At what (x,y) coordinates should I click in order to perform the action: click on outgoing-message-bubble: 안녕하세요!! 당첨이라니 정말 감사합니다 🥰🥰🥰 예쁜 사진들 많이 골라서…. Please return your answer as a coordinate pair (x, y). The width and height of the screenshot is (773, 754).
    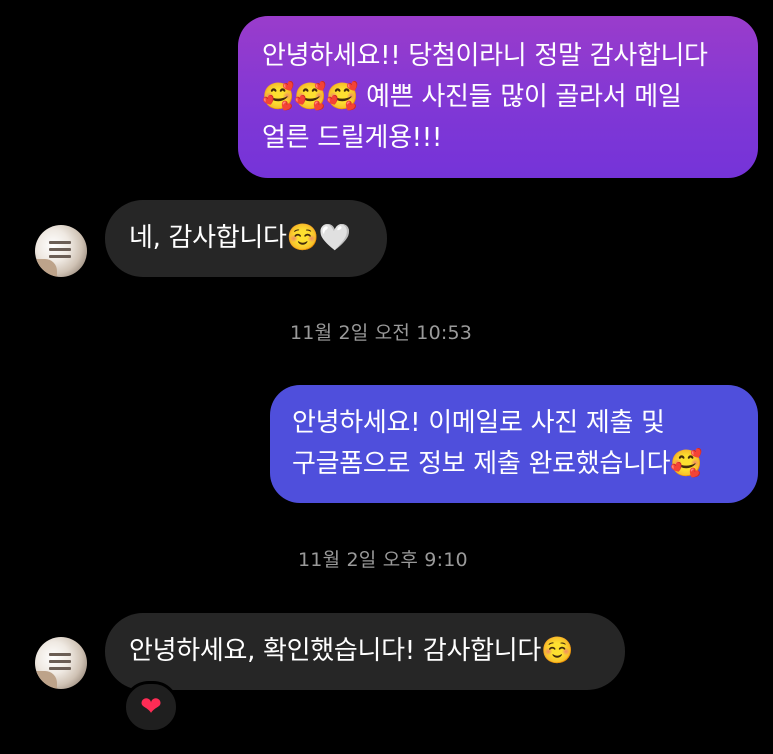
    Looking at the image, I should click on (498, 97).